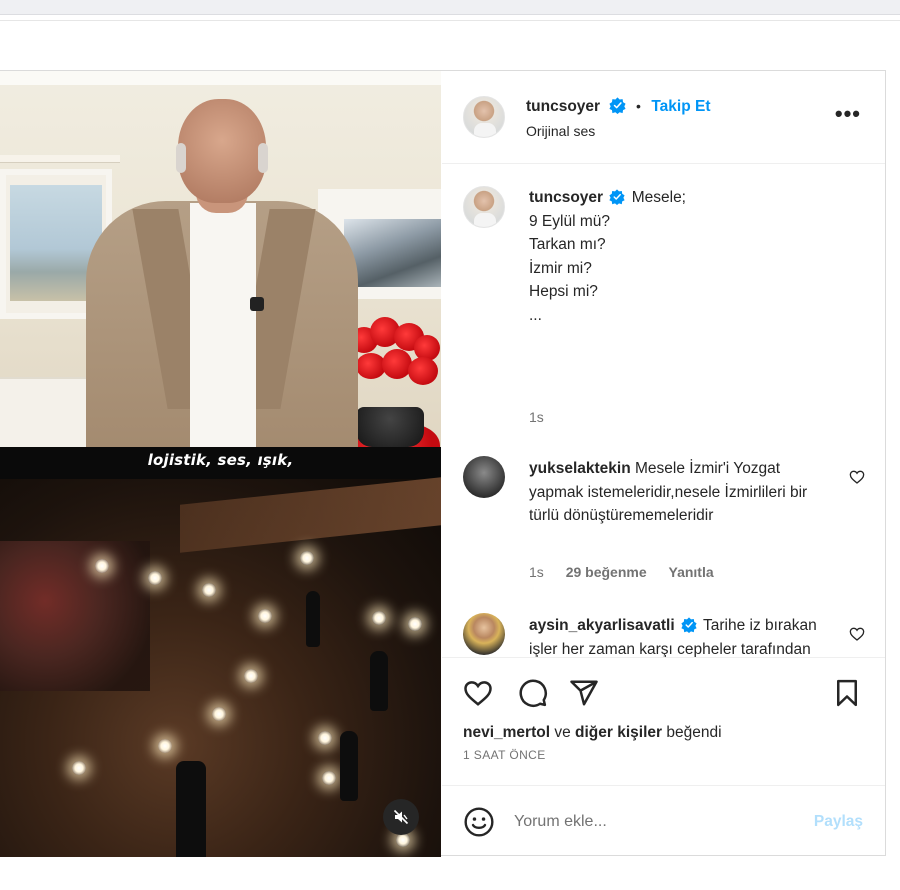 The height and width of the screenshot is (890, 900). What do you see at coordinates (654, 822) in the screenshot?
I see `comment-input` at bounding box center [654, 822].